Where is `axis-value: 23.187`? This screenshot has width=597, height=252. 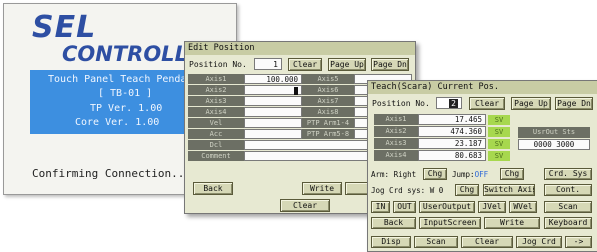
axis-value: 23.187 is located at coordinates (452, 143).